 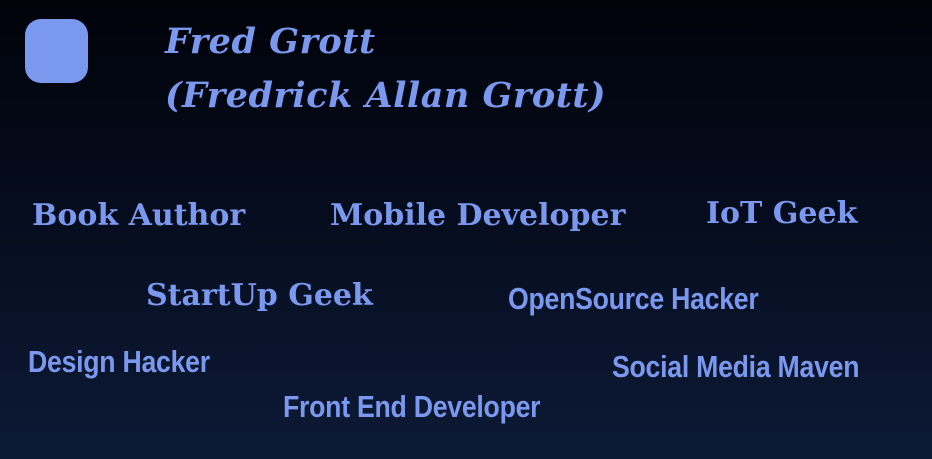 I want to click on tag-iot-geek: IoT Geek, so click(x=782, y=213).